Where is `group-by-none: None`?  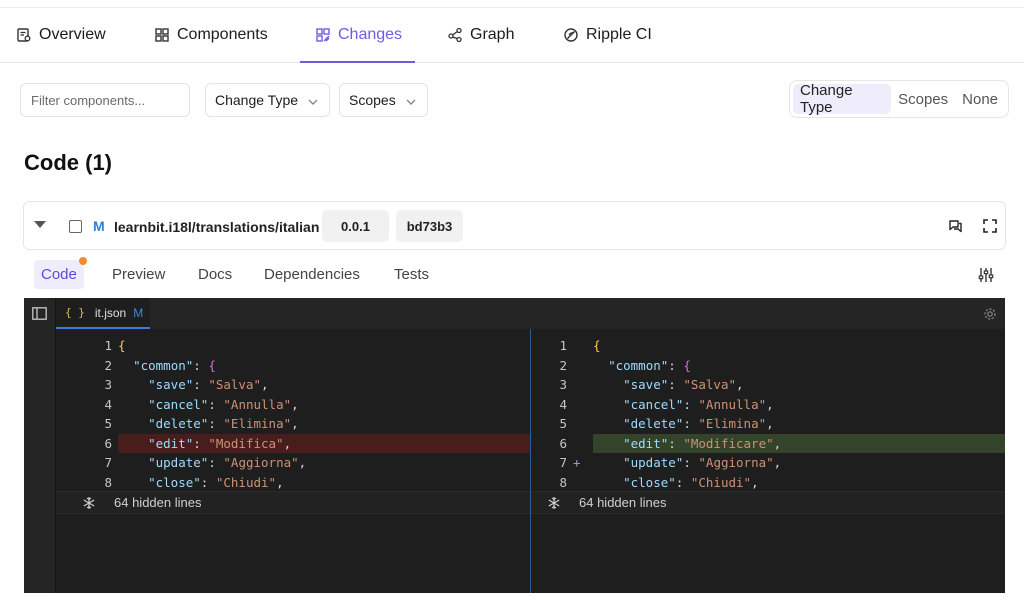 group-by-none: None is located at coordinates (980, 99).